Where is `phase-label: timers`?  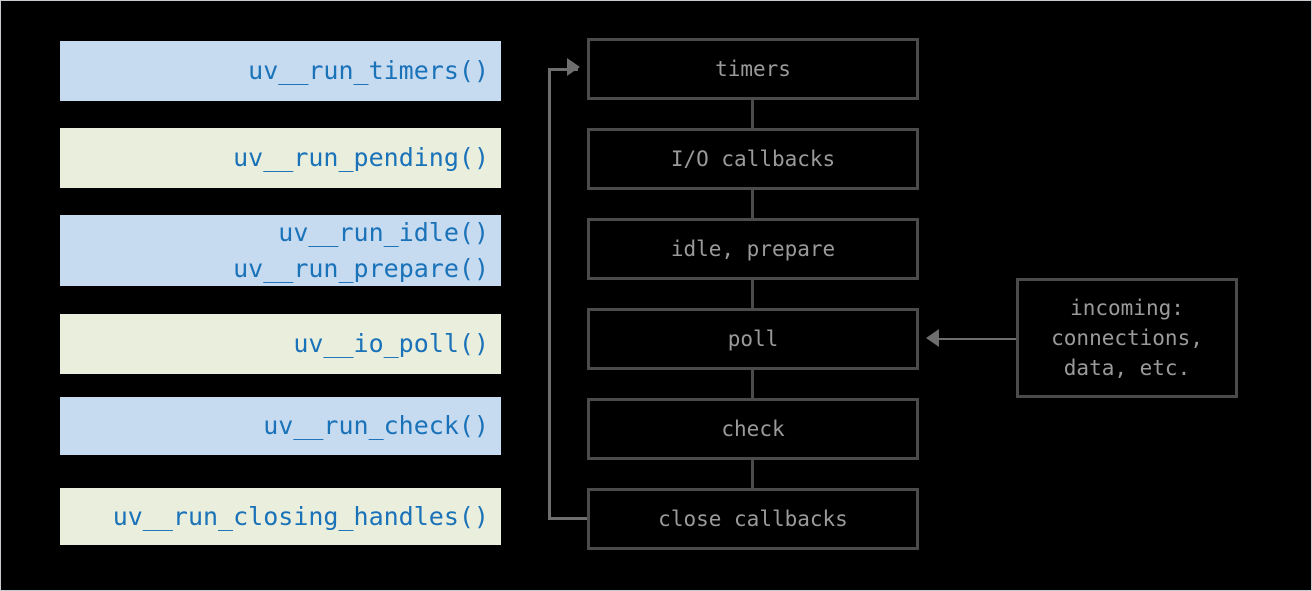
phase-label: timers is located at coordinates (753, 69).